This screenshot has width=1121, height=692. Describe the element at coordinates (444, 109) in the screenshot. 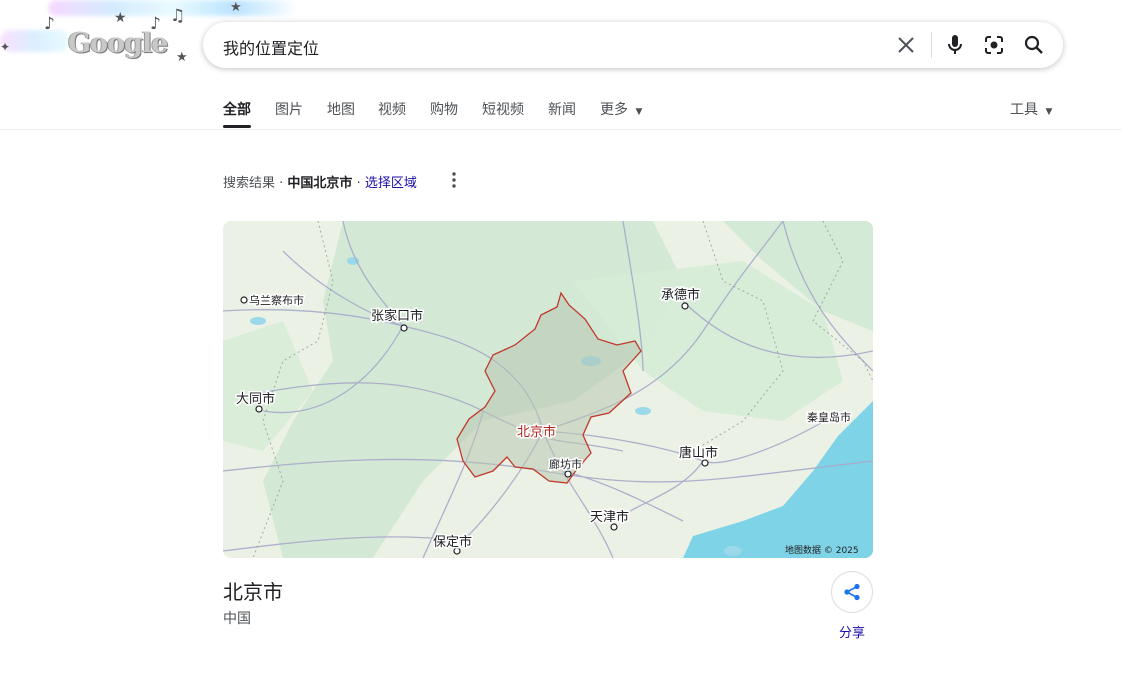

I see `tab-shopping: 购物` at that location.